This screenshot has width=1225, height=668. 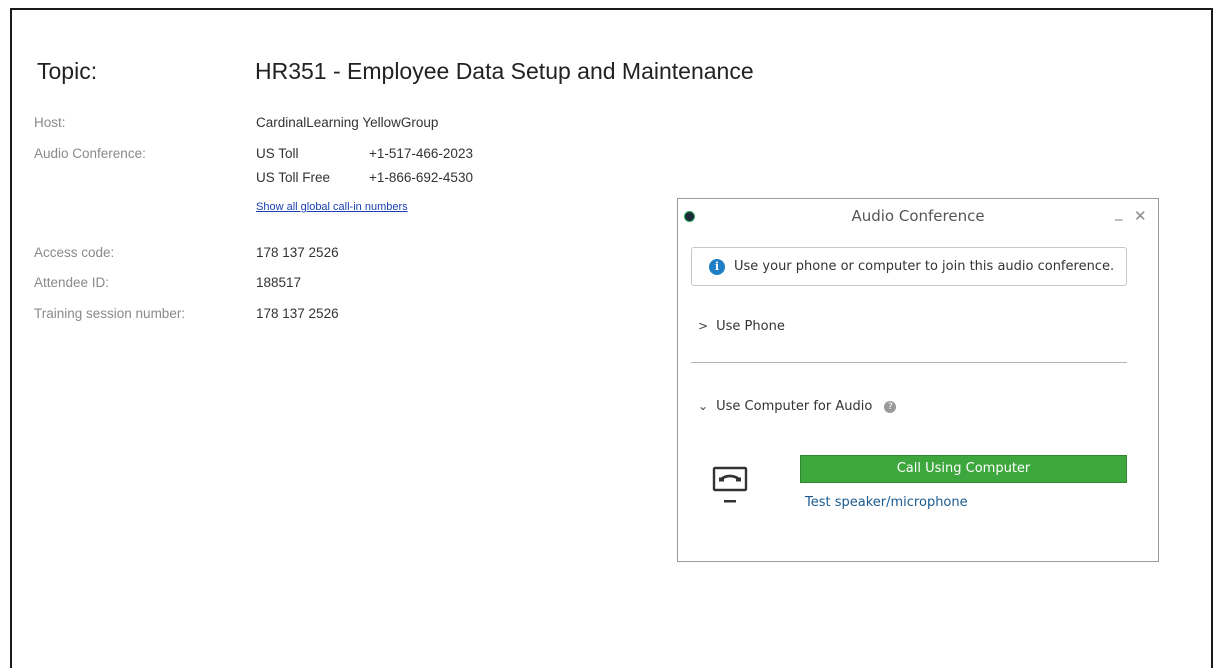 I want to click on session-number-value: 178 137 2526, so click(x=297, y=313).